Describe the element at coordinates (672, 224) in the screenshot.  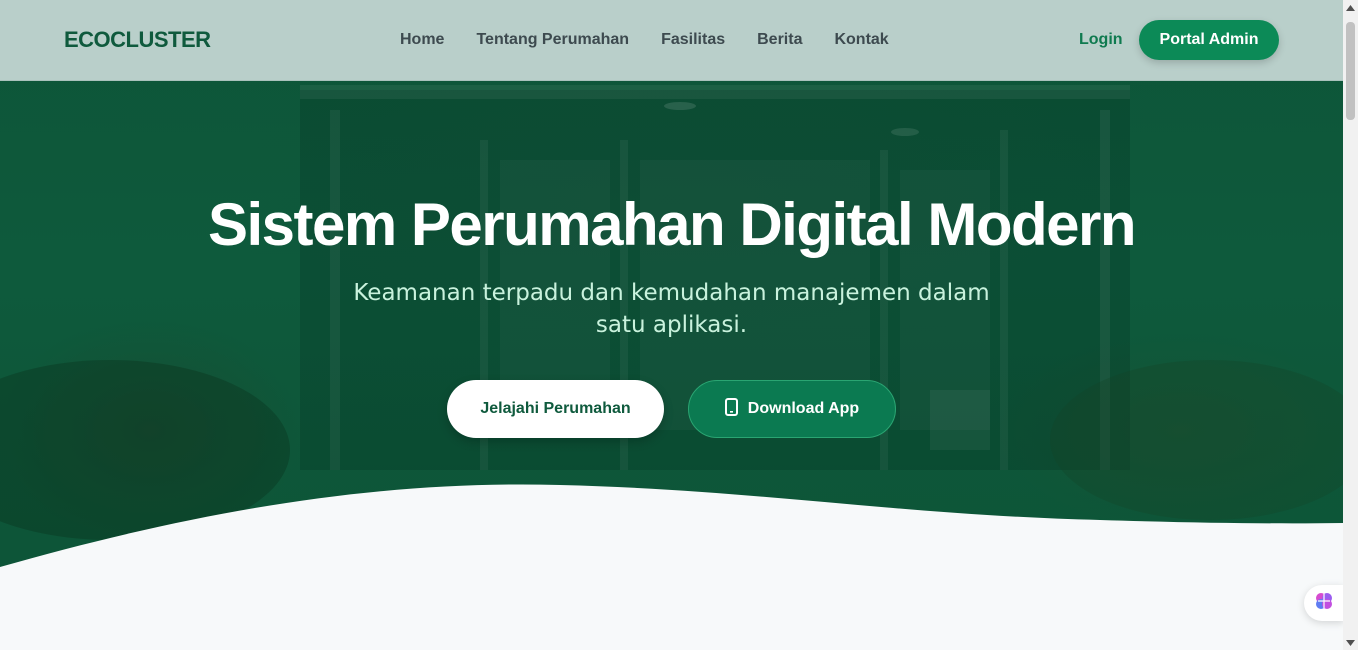
I see `hero-title: Sistem Perumahan Digital Modern` at that location.